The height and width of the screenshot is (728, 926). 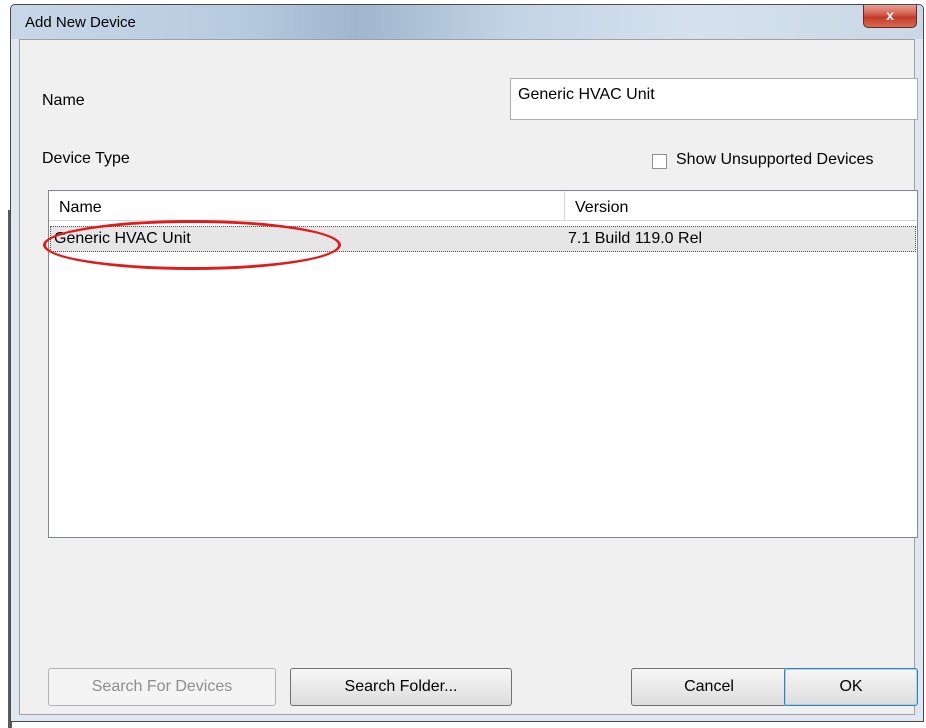 I want to click on close-icon: x, so click(x=890, y=15).